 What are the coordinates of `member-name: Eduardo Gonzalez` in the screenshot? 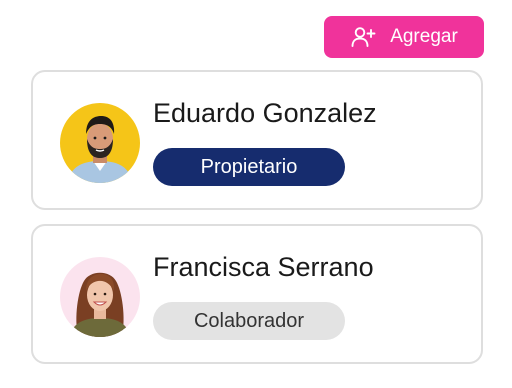 It's located at (265, 113).